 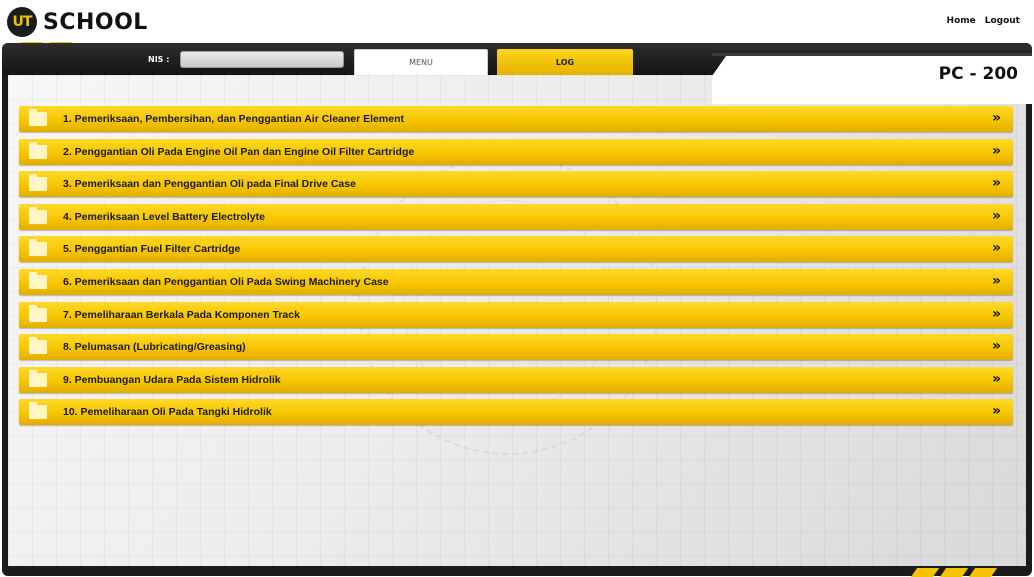 What do you see at coordinates (983, 21) in the screenshot?
I see `top-links: Home Logout` at bounding box center [983, 21].